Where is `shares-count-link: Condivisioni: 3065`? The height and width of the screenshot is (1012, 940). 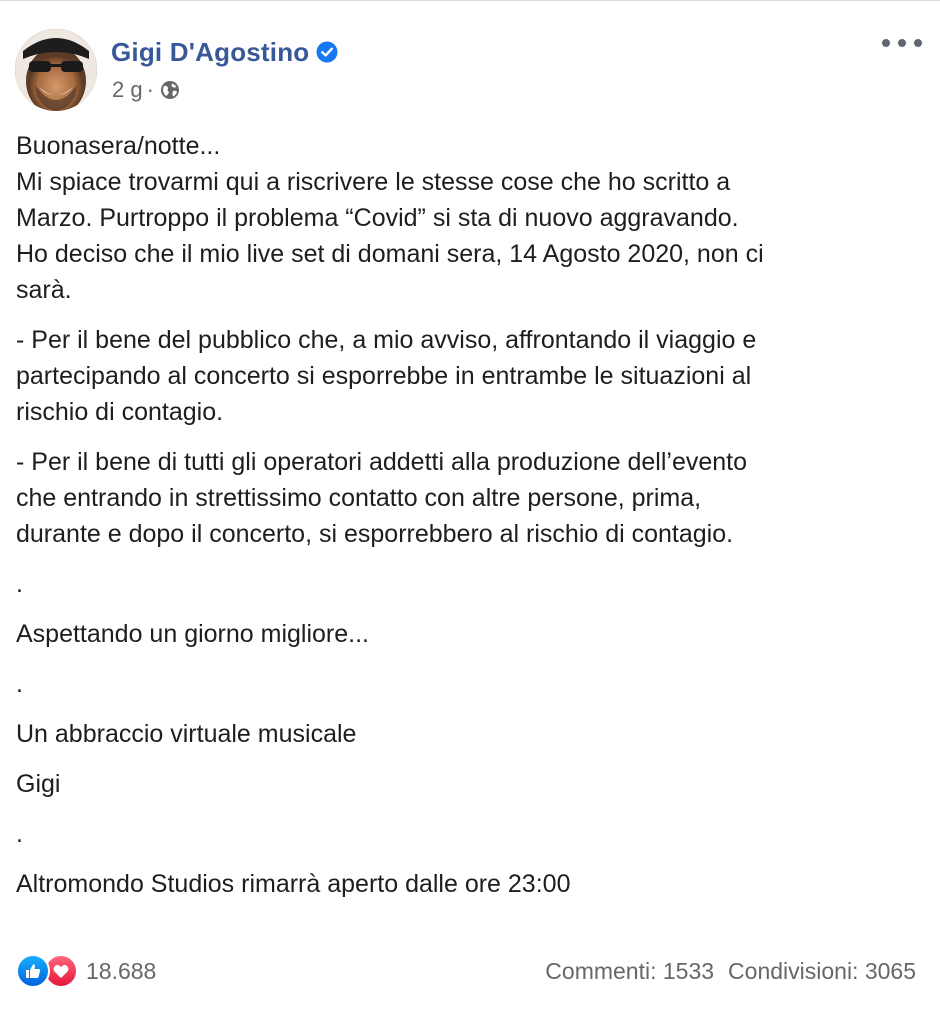
shares-count-link: Condivisioni: 3065 is located at coordinates (822, 971).